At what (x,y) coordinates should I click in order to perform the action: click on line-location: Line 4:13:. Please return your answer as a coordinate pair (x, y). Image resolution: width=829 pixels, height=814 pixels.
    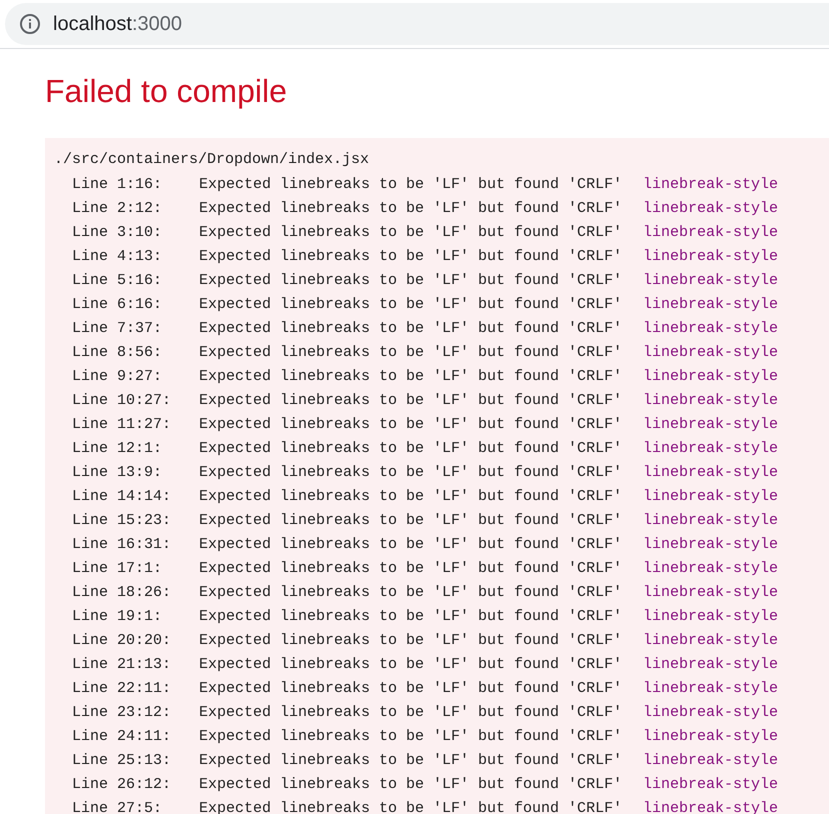
    Looking at the image, I should click on (118, 256).